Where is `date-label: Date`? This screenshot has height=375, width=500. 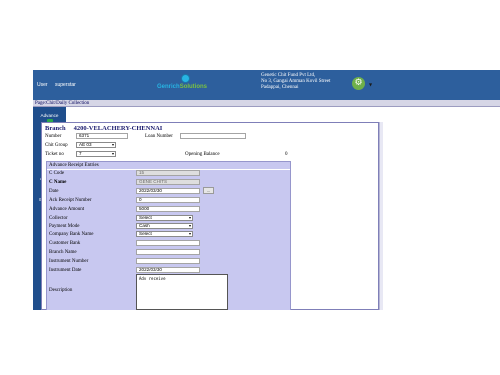
date-label: Date is located at coordinates (54, 191).